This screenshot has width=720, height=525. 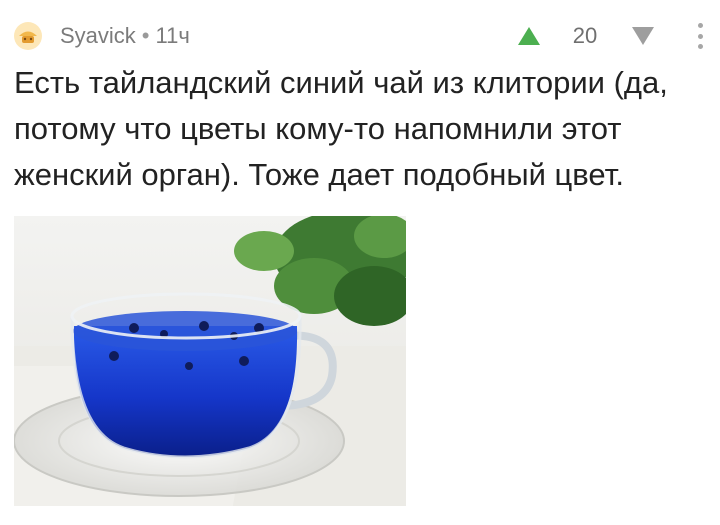 I want to click on rating-count: 20, so click(x=585, y=35).